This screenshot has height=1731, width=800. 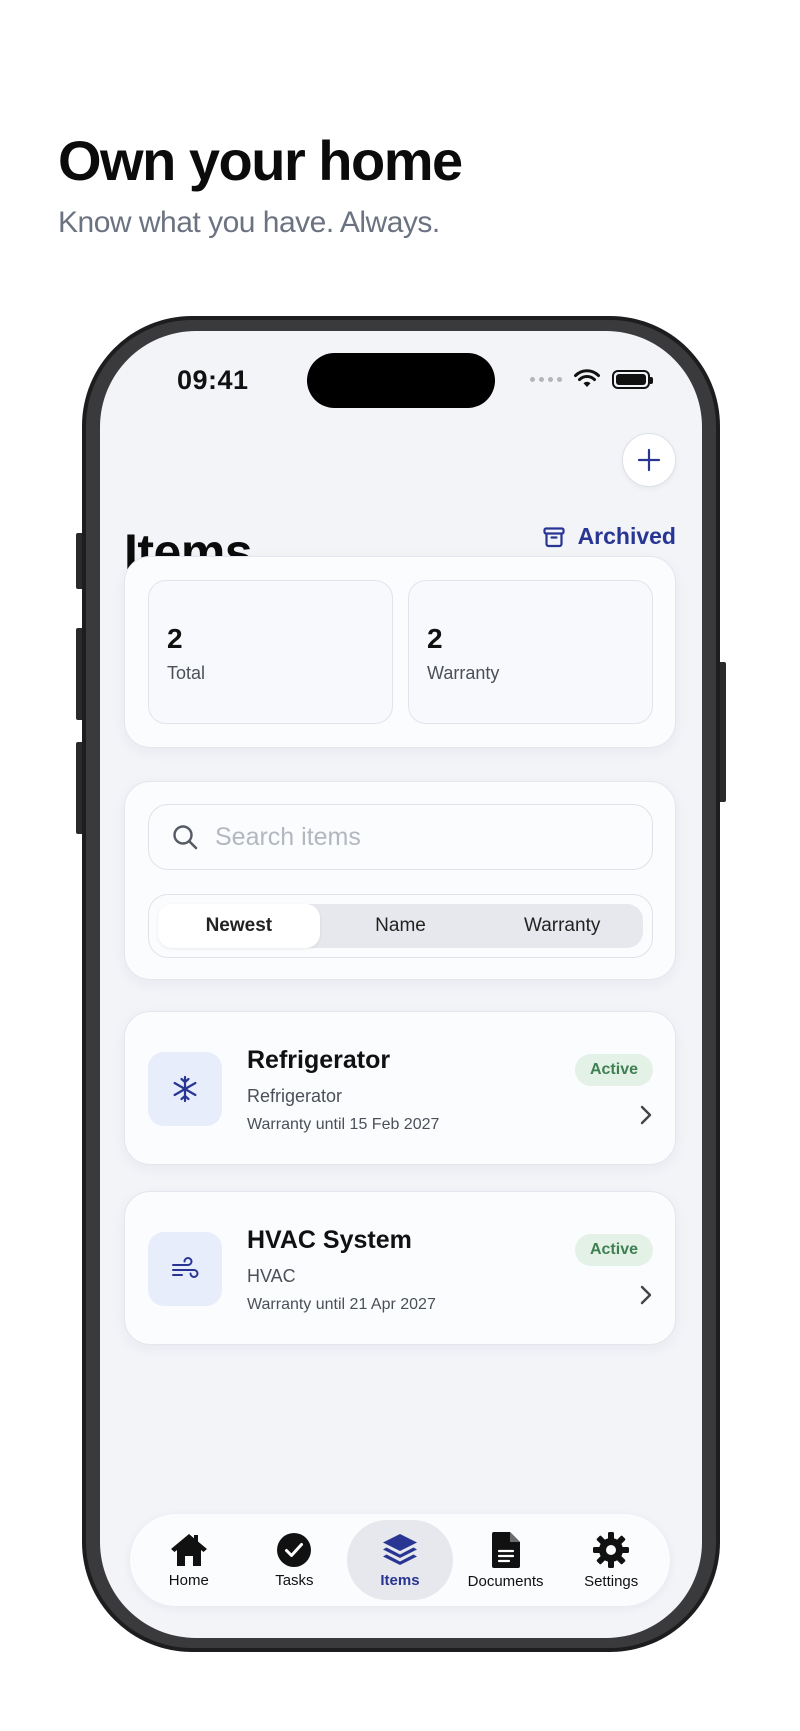 I want to click on wind-icon, so click(x=185, y=1267).